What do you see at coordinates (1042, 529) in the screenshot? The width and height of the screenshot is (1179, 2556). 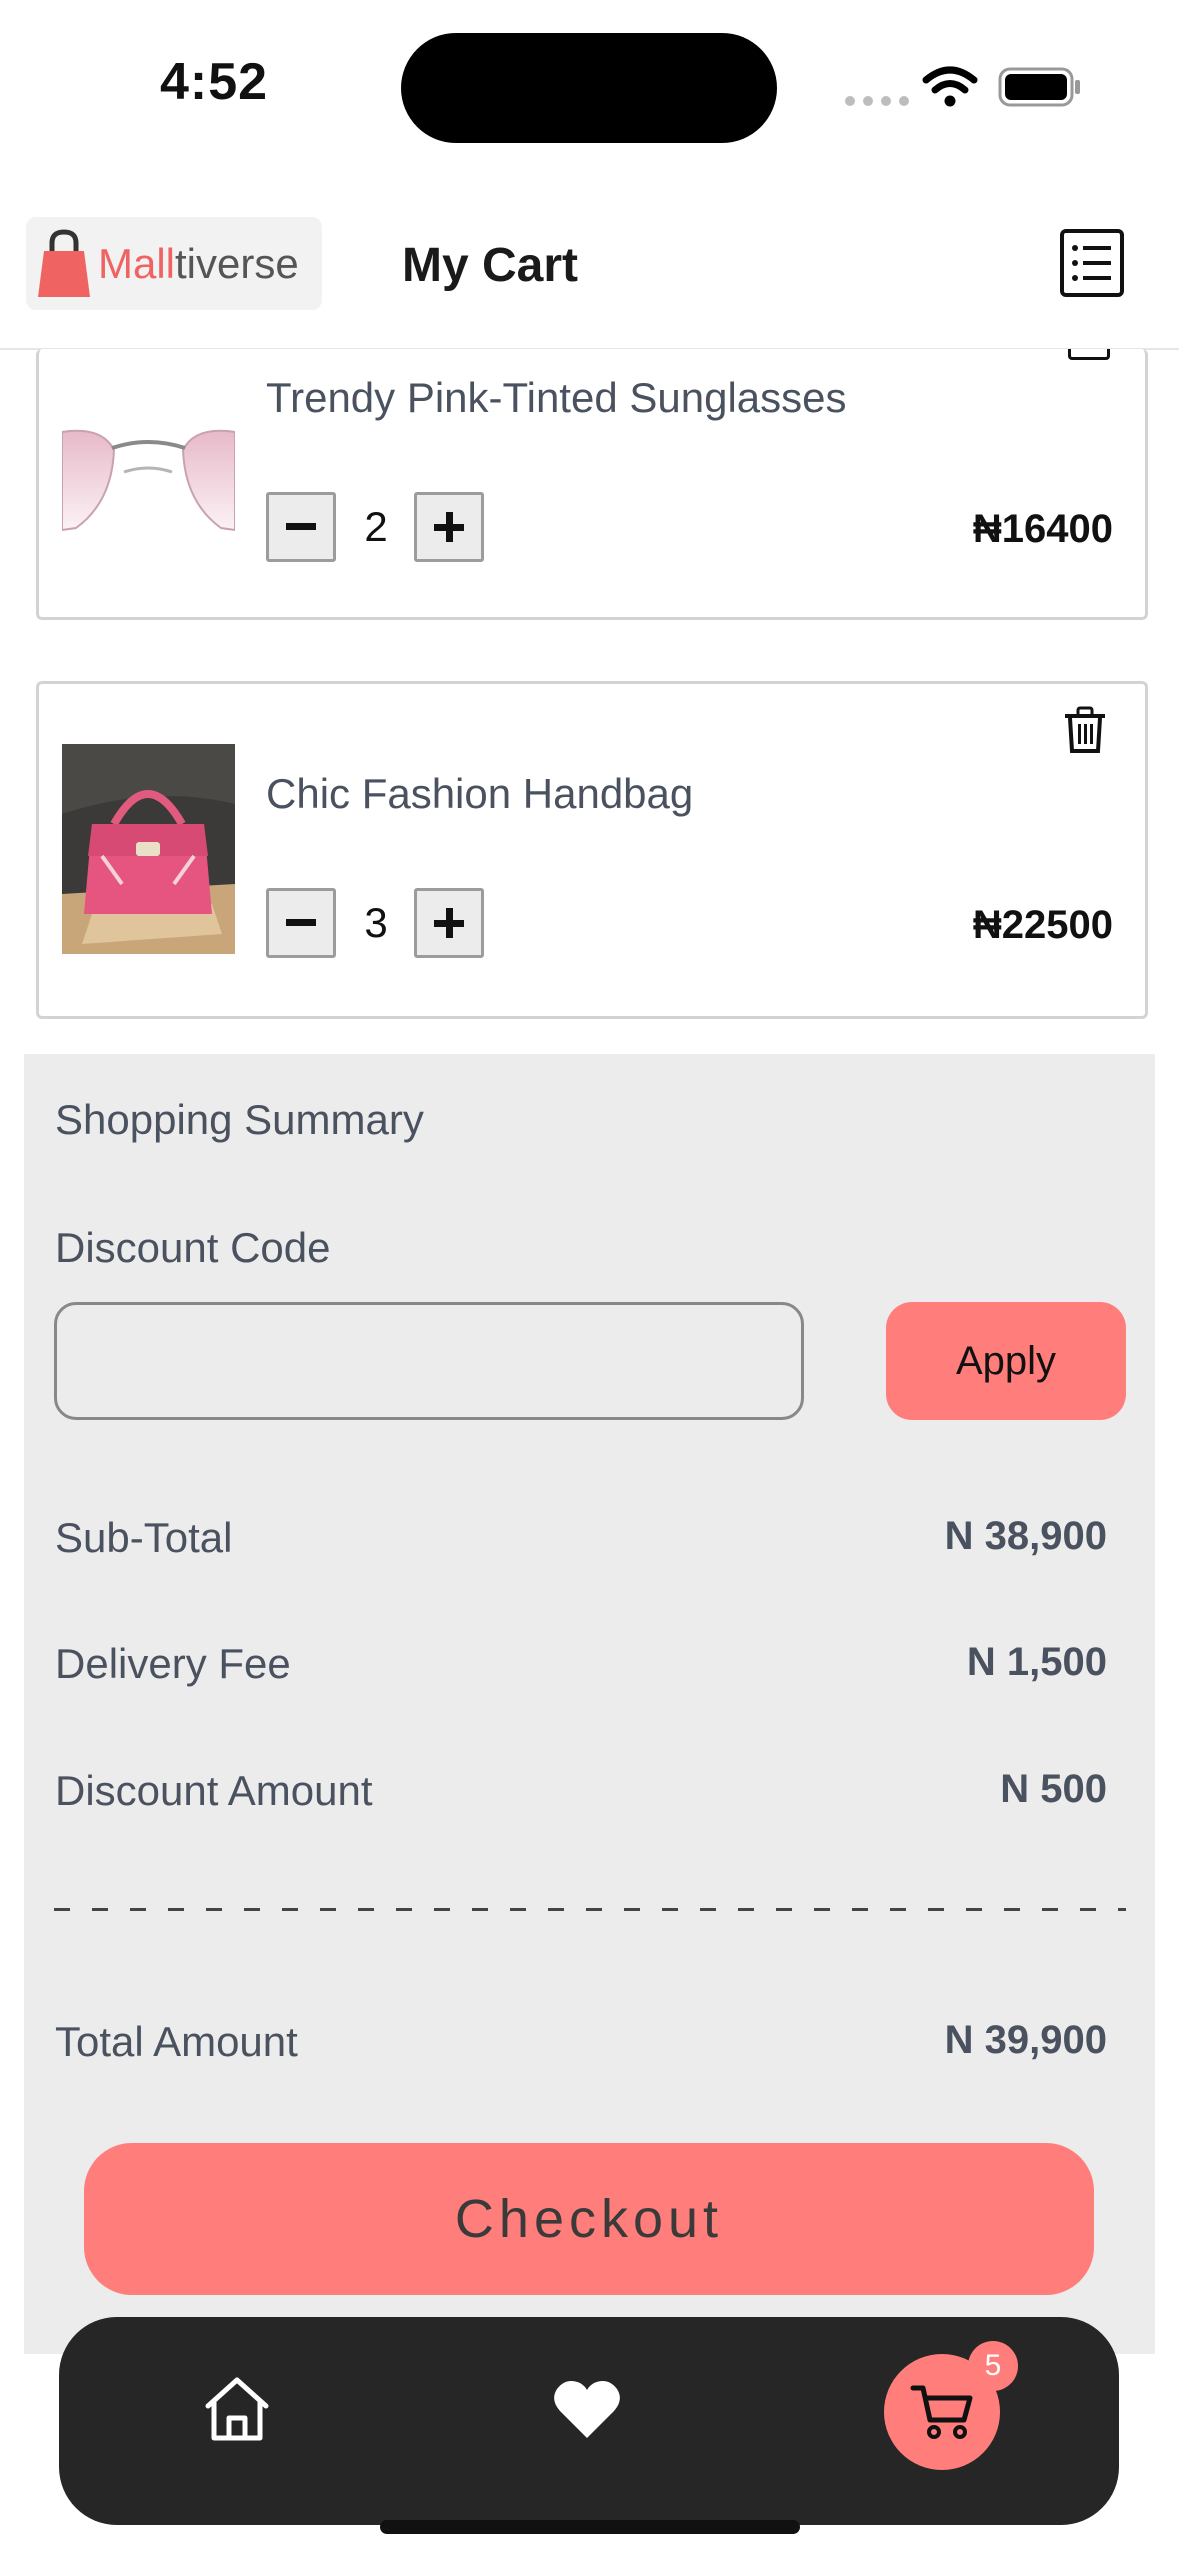 I see `item-price: ₦16400` at bounding box center [1042, 529].